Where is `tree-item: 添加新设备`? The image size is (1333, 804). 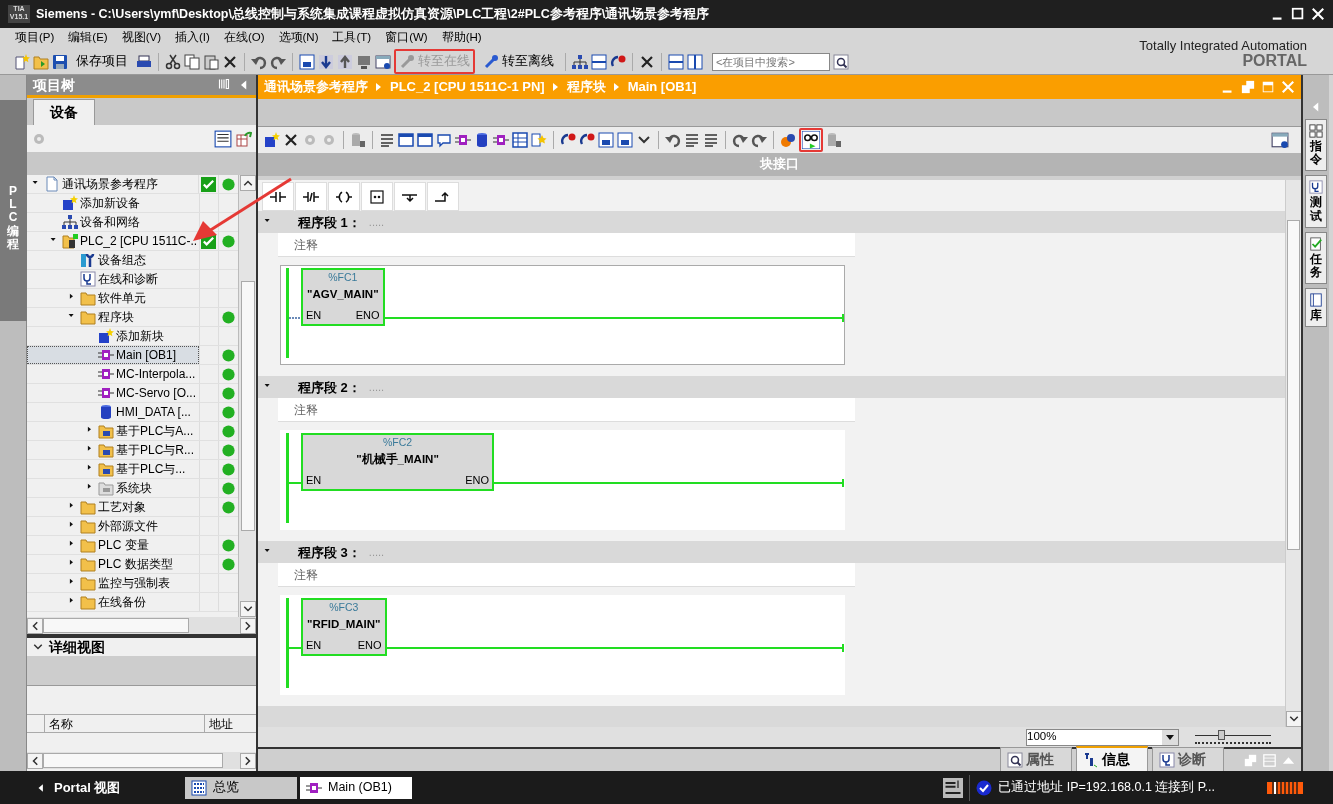
tree-item: 添加新设备 is located at coordinates (113, 203).